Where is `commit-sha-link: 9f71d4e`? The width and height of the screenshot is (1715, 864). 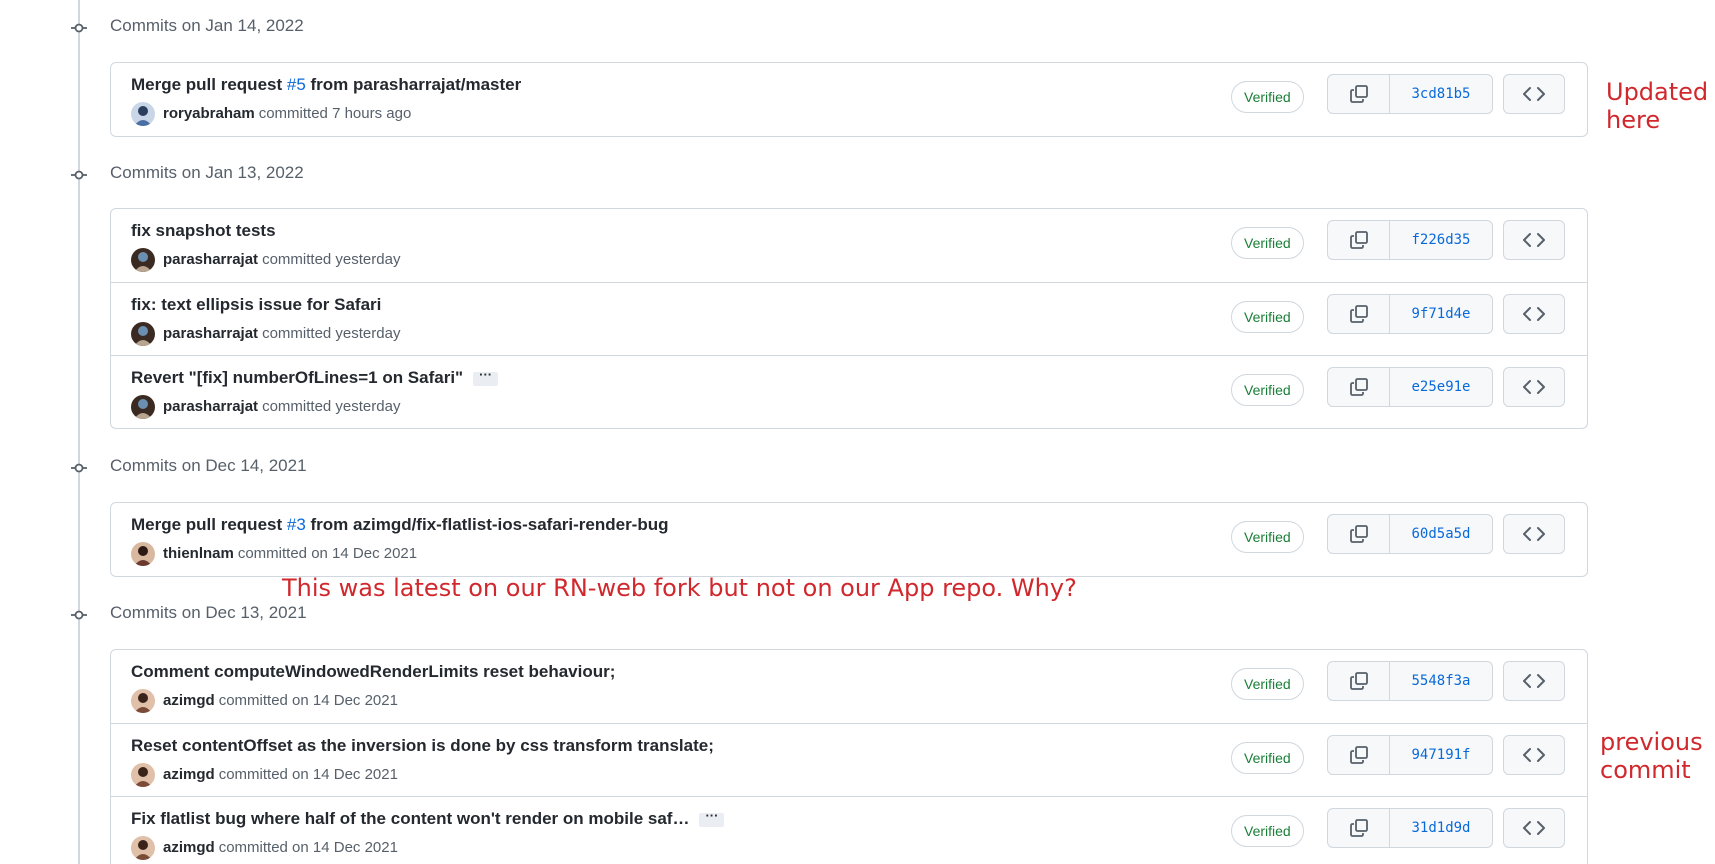
commit-sha-link: 9f71d4e is located at coordinates (1441, 314).